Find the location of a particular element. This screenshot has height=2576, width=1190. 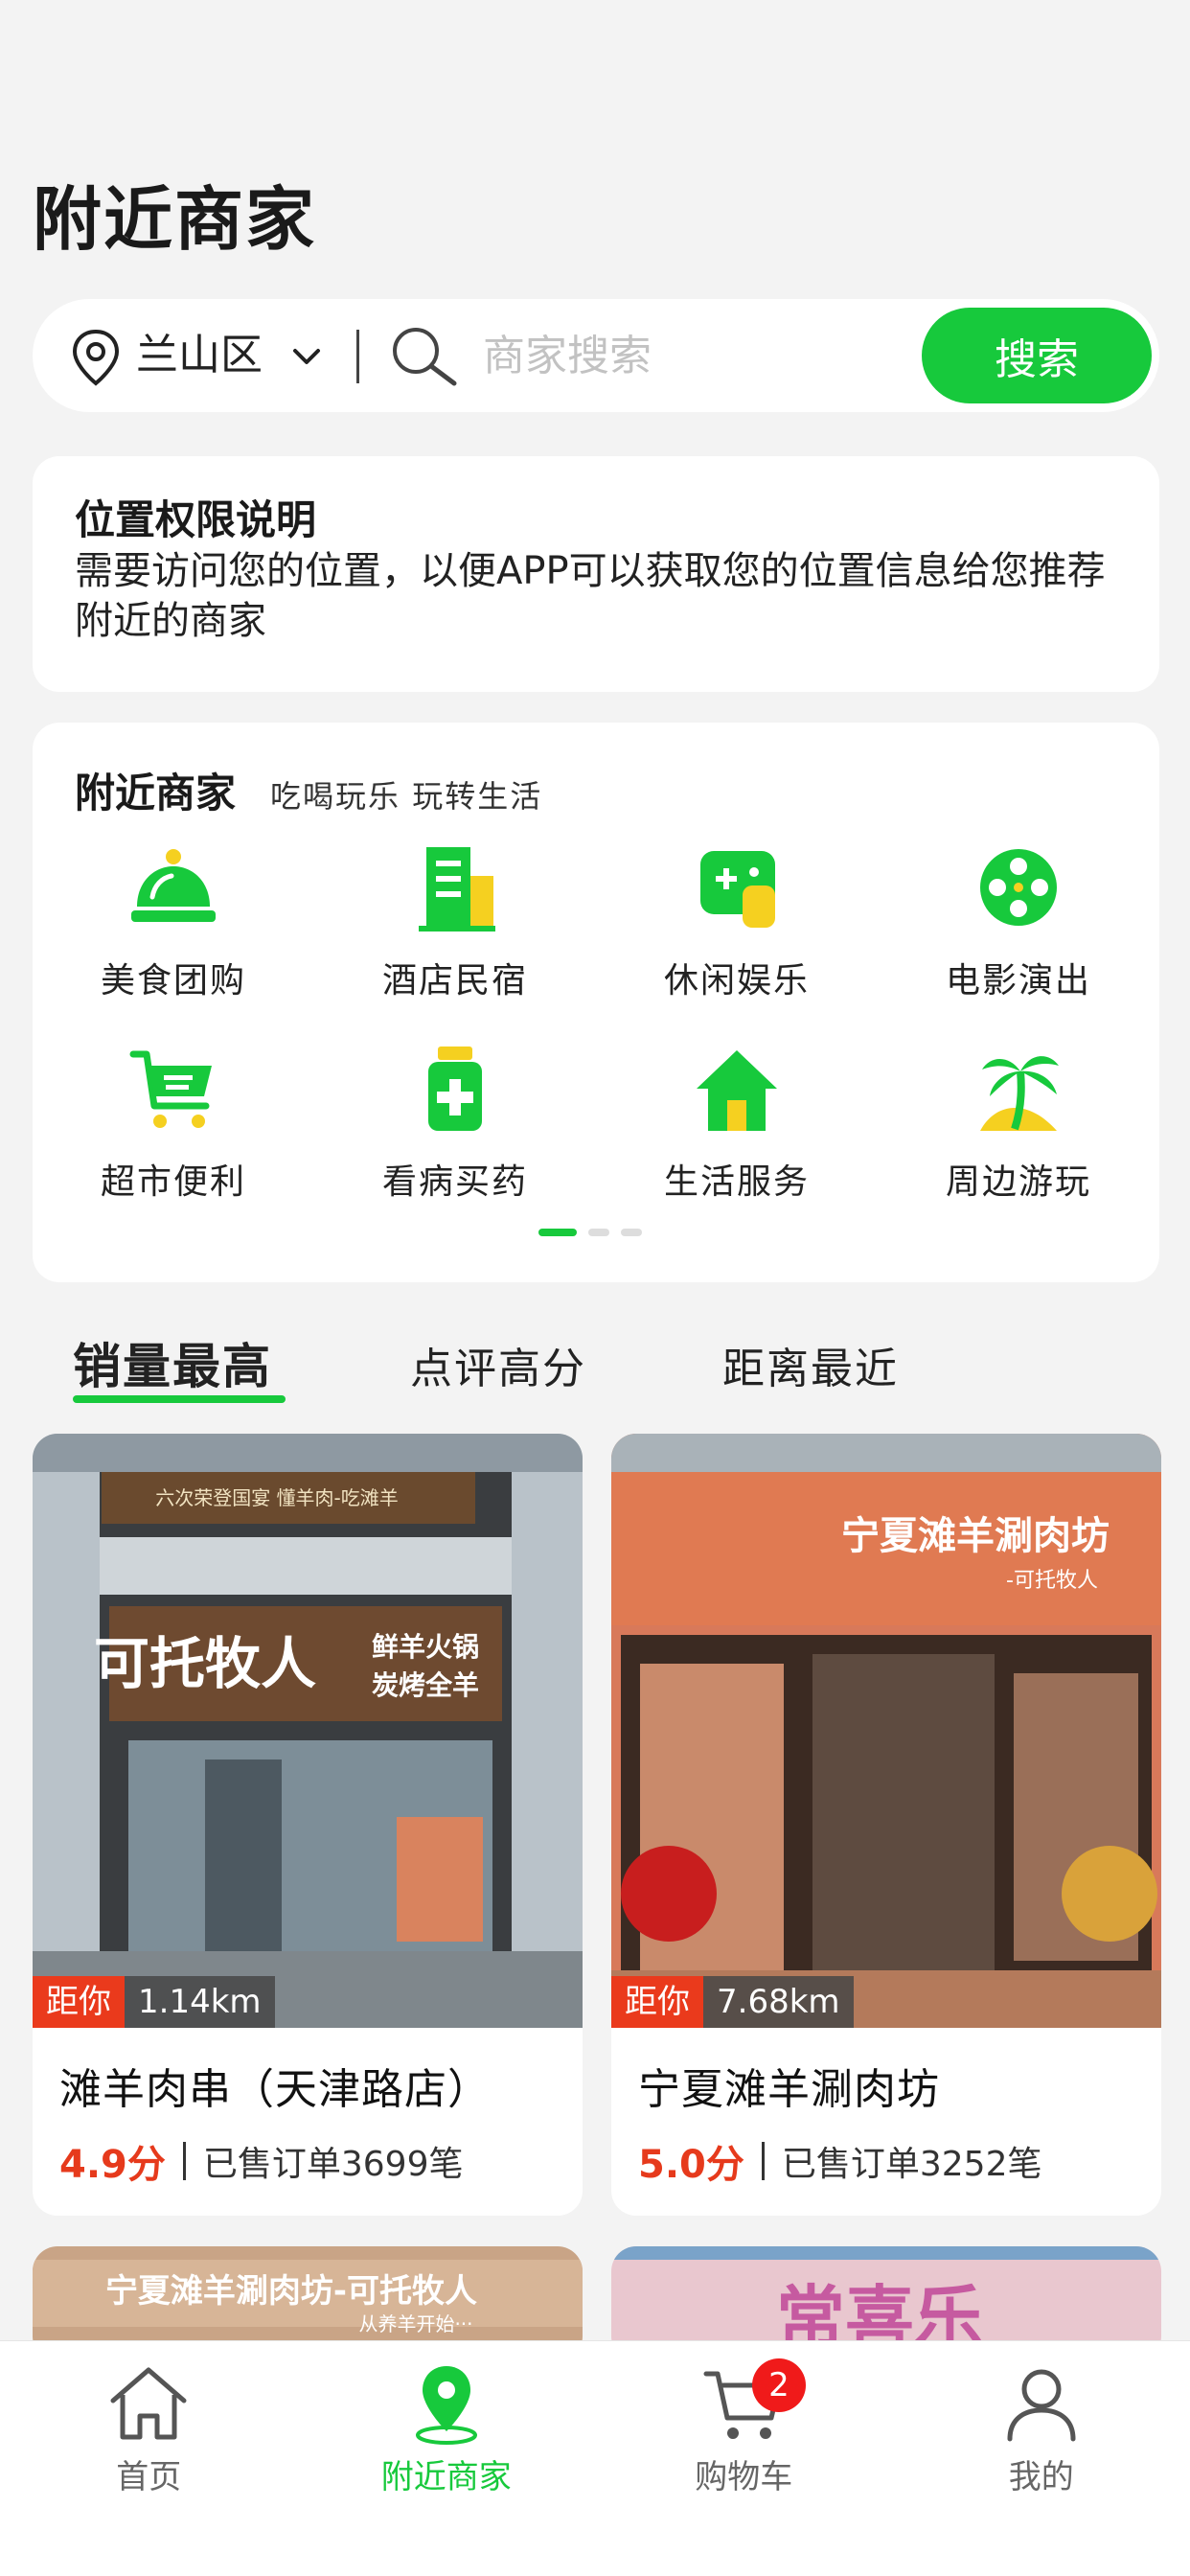

nav-cart: 2 购物车 is located at coordinates (744, 2458).